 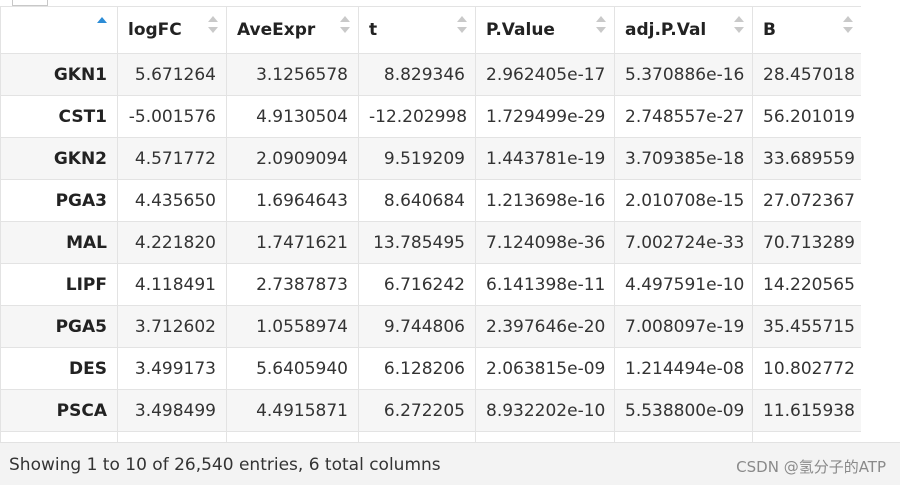 What do you see at coordinates (172, 368) in the screenshot?
I see `table-cell: 3.499173` at bounding box center [172, 368].